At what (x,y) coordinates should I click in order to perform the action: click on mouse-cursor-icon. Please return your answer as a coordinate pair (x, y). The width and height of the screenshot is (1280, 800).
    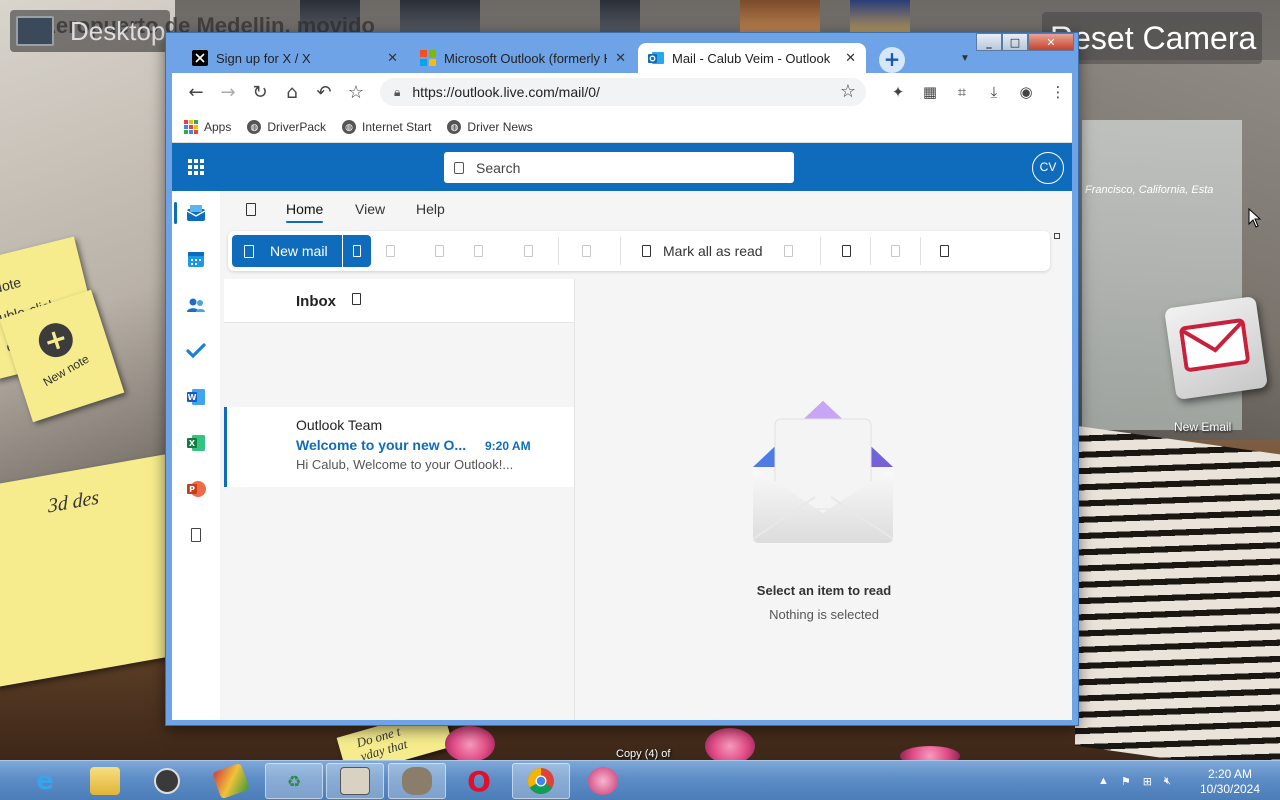
    Looking at the image, I should click on (1255, 218).